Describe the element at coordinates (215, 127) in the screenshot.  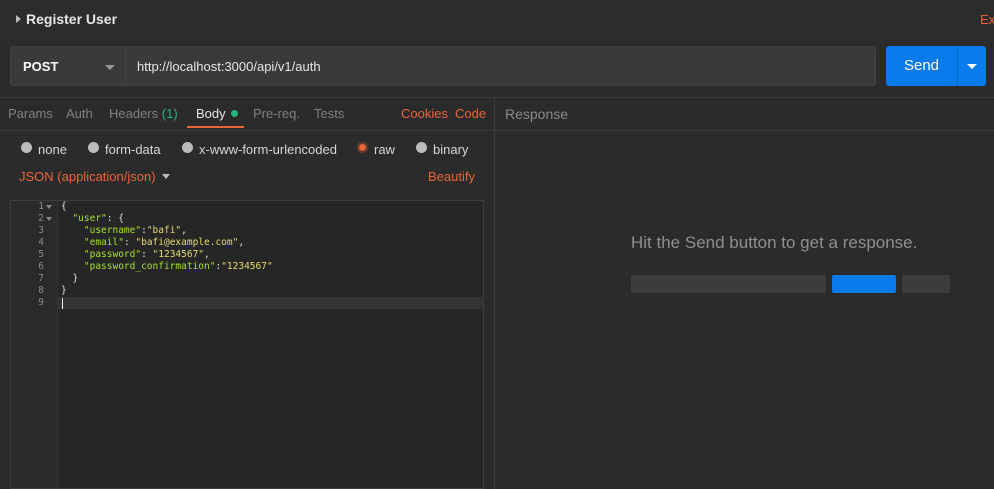
I see `active-tab-indicator` at that location.